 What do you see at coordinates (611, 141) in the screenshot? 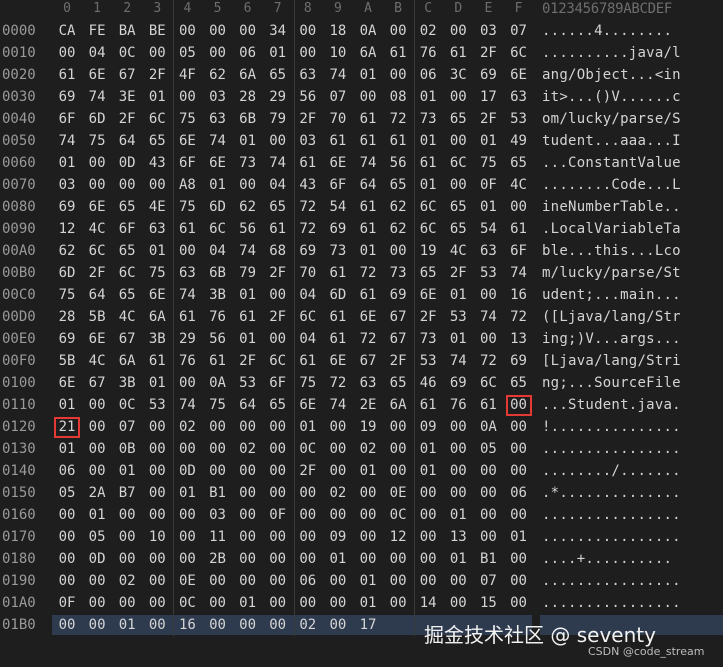
I see `ascii-text: tudent...aaa...I` at bounding box center [611, 141].